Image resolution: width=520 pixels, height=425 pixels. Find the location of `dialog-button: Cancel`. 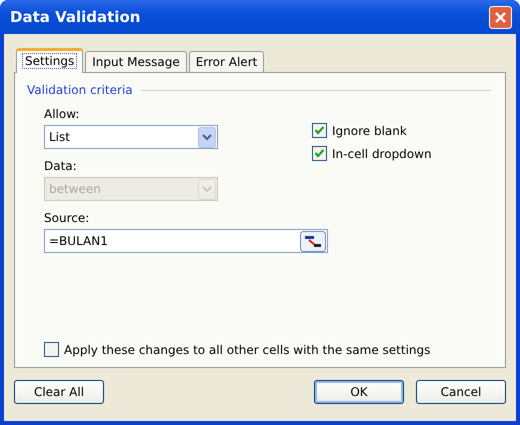

dialog-button: Cancel is located at coordinates (461, 392).